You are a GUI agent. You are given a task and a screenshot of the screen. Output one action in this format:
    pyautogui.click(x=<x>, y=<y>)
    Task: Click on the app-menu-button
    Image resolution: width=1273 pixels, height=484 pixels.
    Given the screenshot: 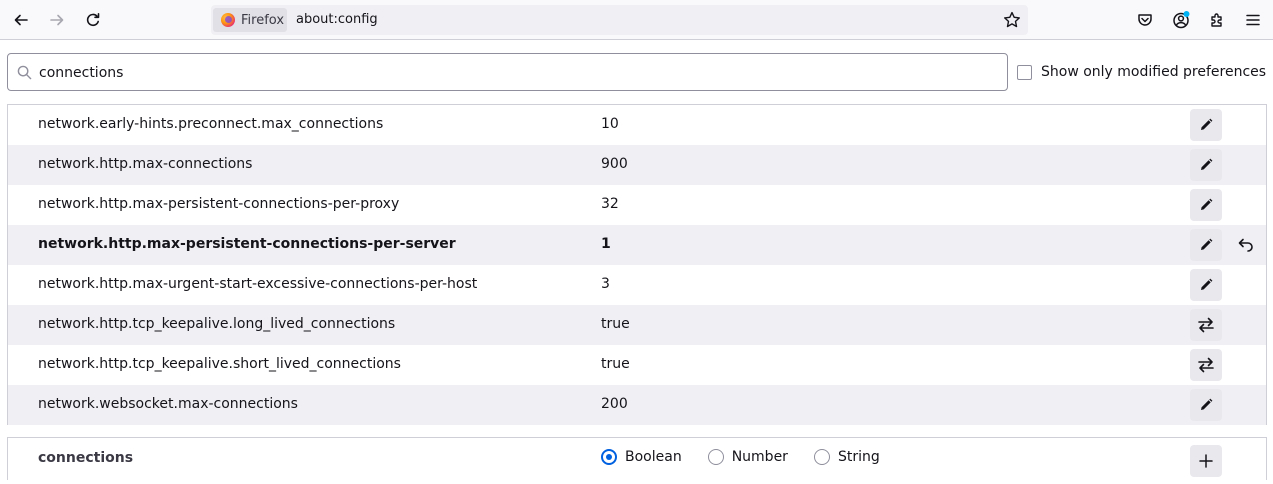 What is the action you would take?
    pyautogui.click(x=1253, y=20)
    